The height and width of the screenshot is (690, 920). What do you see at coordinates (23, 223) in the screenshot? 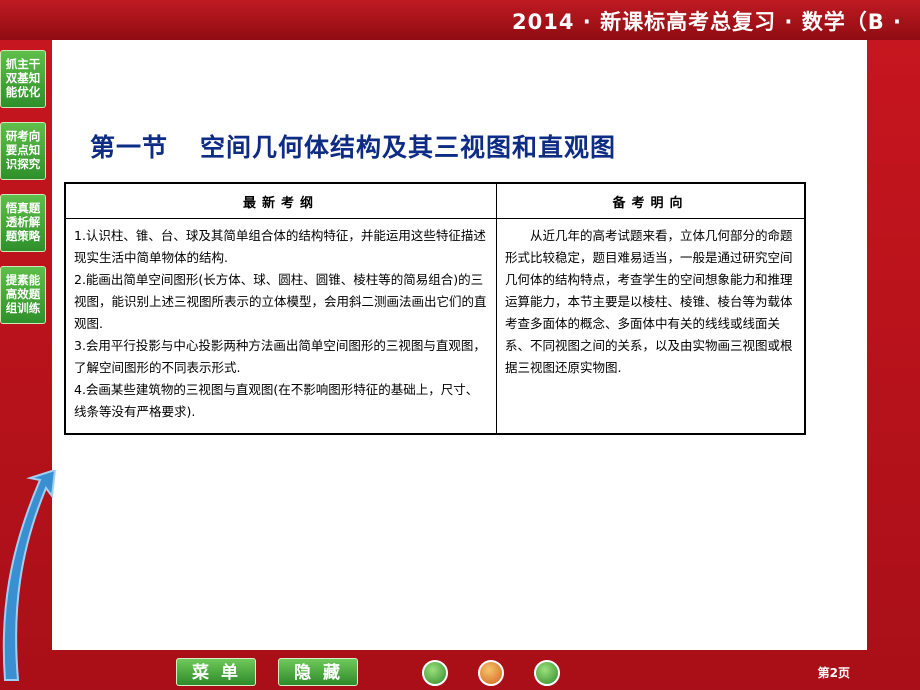
I see `sidebar-item-strategies: 悟真题透析解题策略` at bounding box center [23, 223].